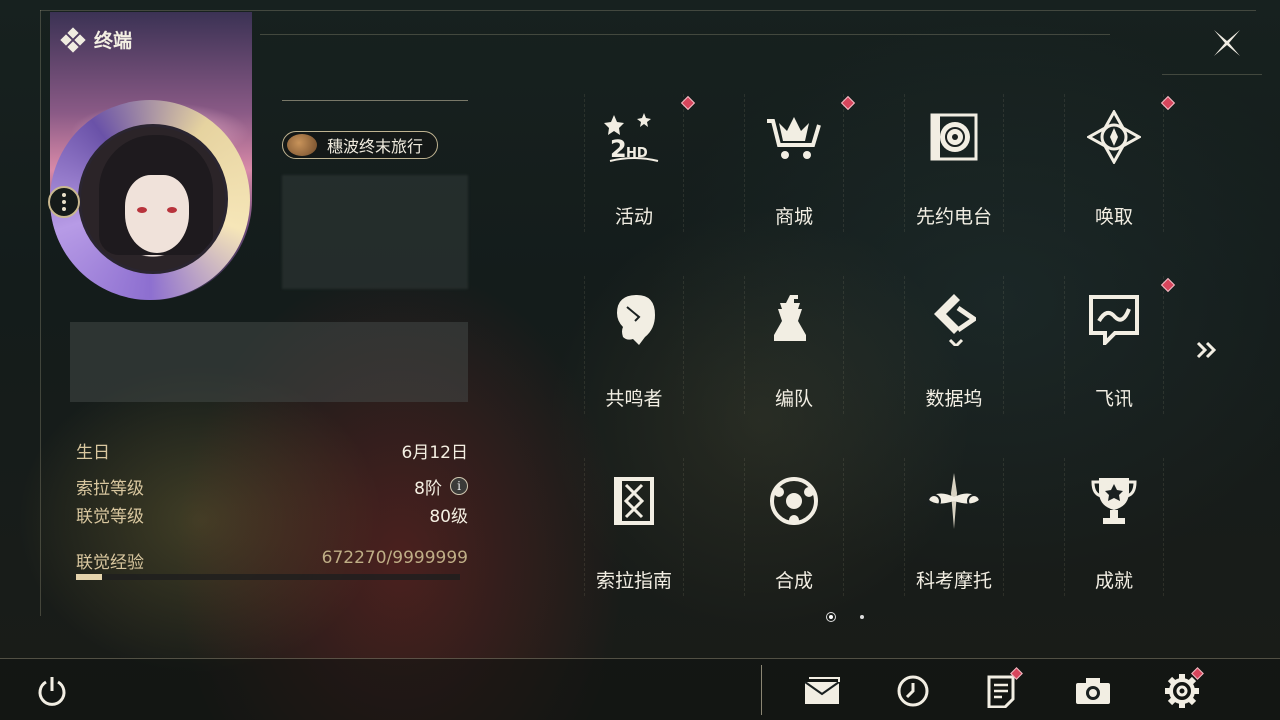  What do you see at coordinates (648, 10) in the screenshot?
I see `frame-top-line` at bounding box center [648, 10].